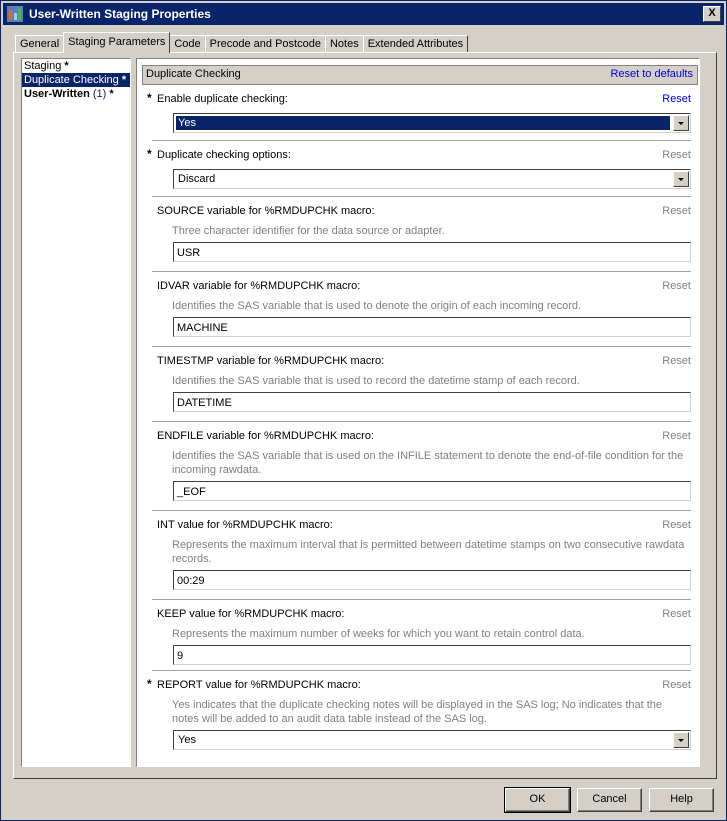 The height and width of the screenshot is (821, 727). I want to click on field-label: KEEP value for %RMDUPCHK macro:, so click(251, 614).